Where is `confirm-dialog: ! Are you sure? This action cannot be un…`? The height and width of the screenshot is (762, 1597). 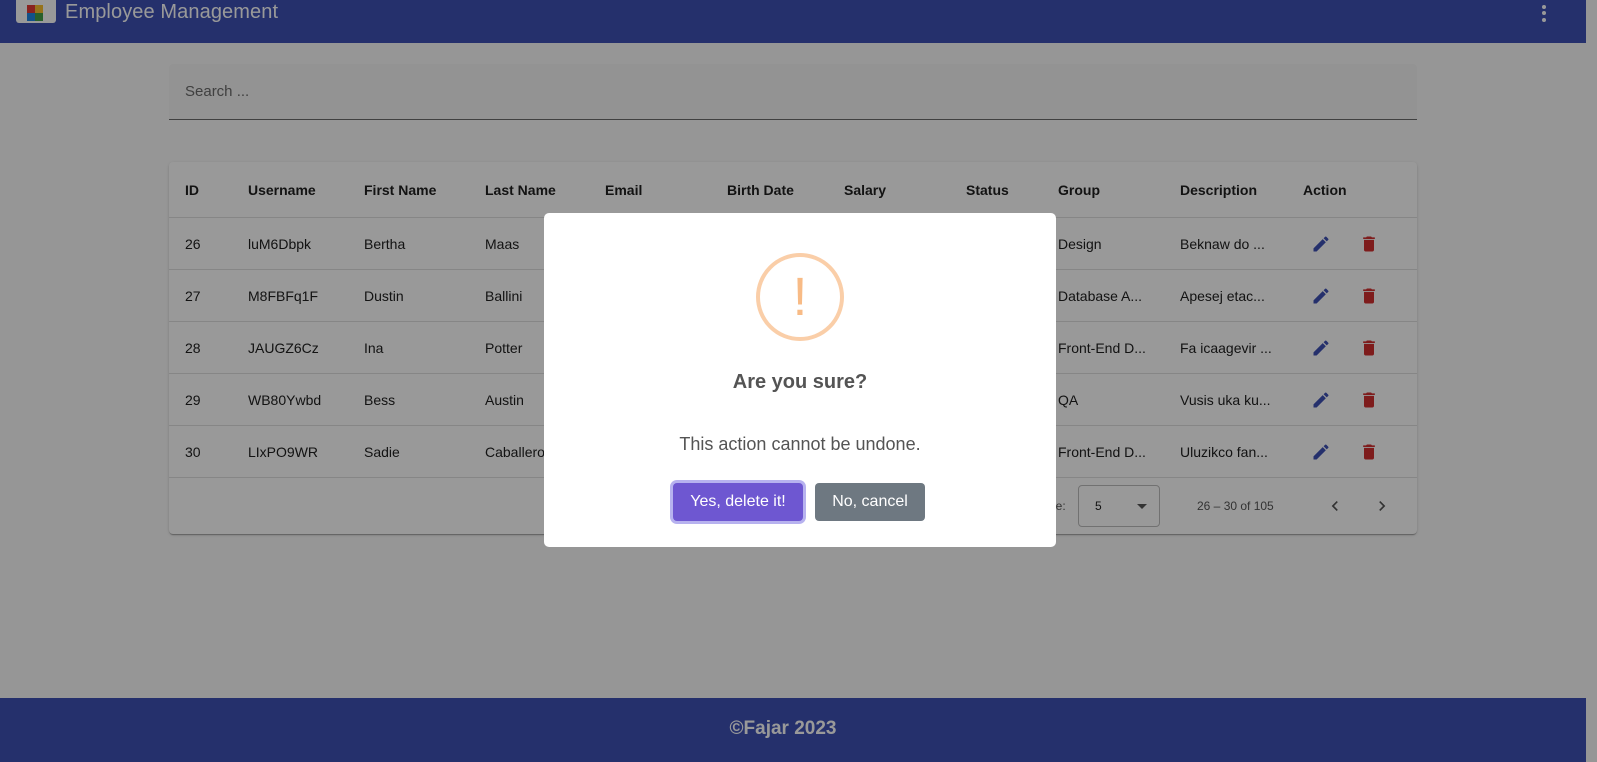 confirm-dialog: ! Are you sure? This action cannot be un… is located at coordinates (800, 380).